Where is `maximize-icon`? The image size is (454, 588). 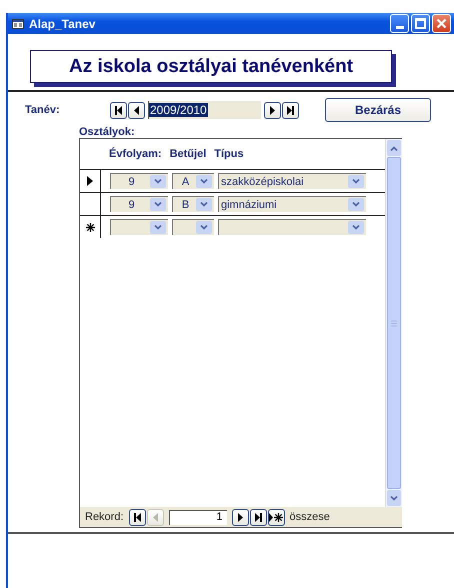 maximize-icon is located at coordinates (420, 23).